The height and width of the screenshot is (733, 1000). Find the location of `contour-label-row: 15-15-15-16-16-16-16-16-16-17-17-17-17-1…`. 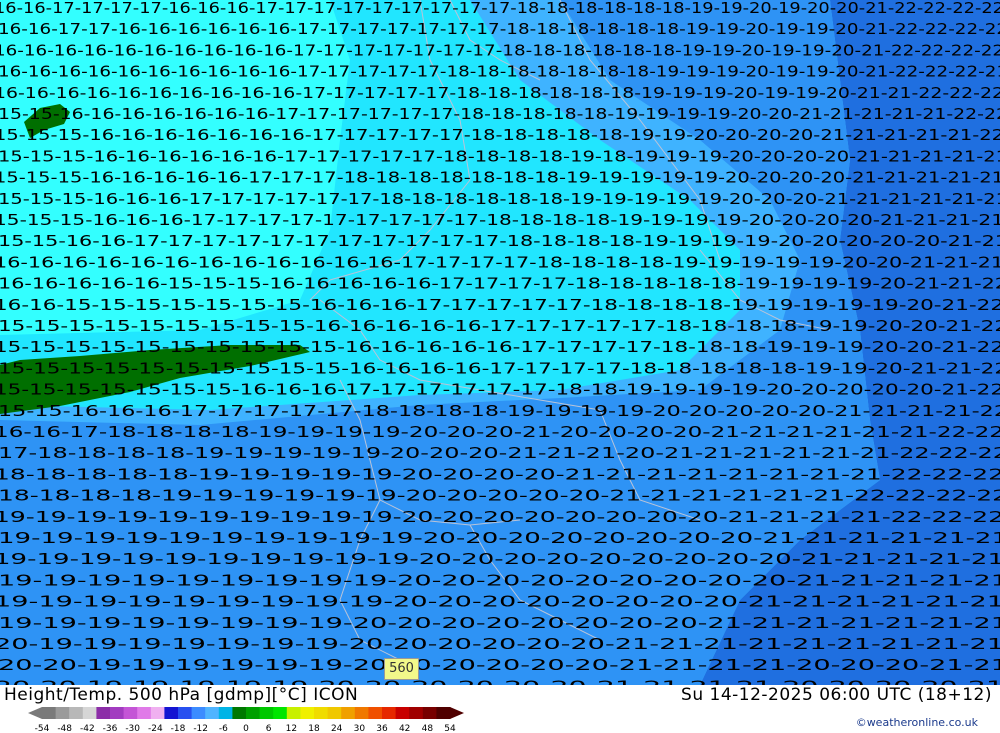

contour-label-row: 15-15-15-16-16-16-16-16-16-17-17-17-17-1… is located at coordinates (500, 156).